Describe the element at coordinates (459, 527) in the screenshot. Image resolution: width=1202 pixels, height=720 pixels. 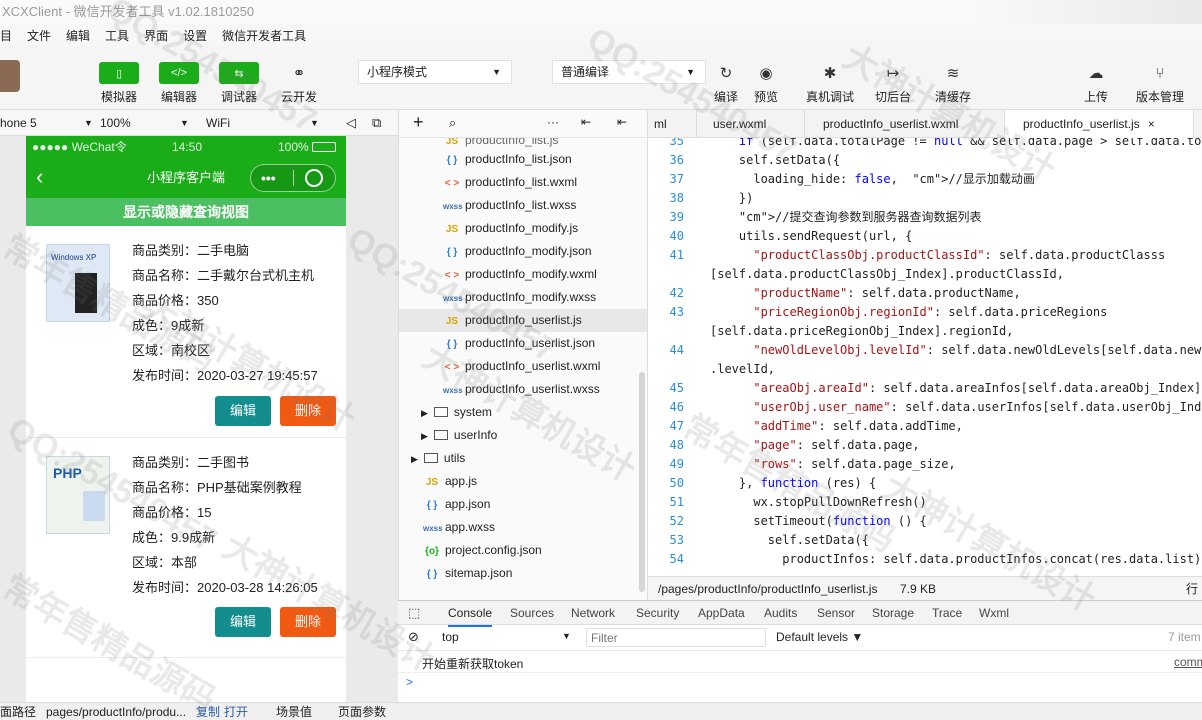
I see `tree-file: wxss app.wxss` at that location.